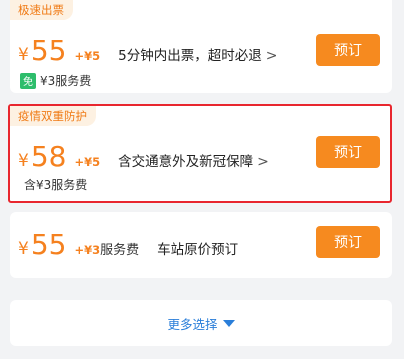  Describe the element at coordinates (66, 81) in the screenshot. I see `service-fee-text: ¥3服务费` at that location.